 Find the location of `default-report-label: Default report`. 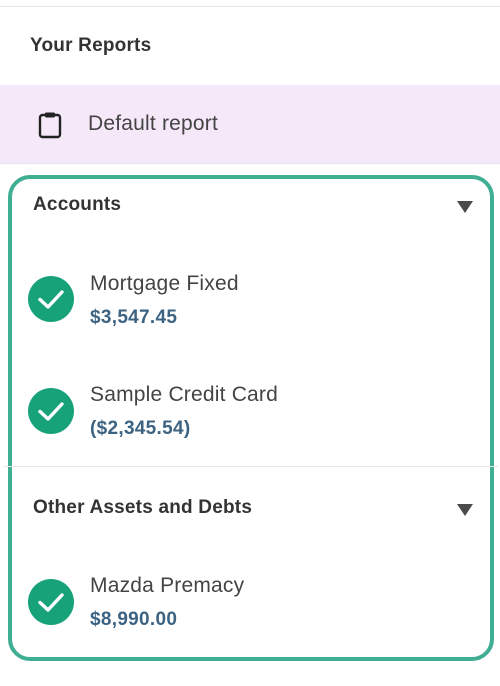

default-report-label: Default report is located at coordinates (153, 123).